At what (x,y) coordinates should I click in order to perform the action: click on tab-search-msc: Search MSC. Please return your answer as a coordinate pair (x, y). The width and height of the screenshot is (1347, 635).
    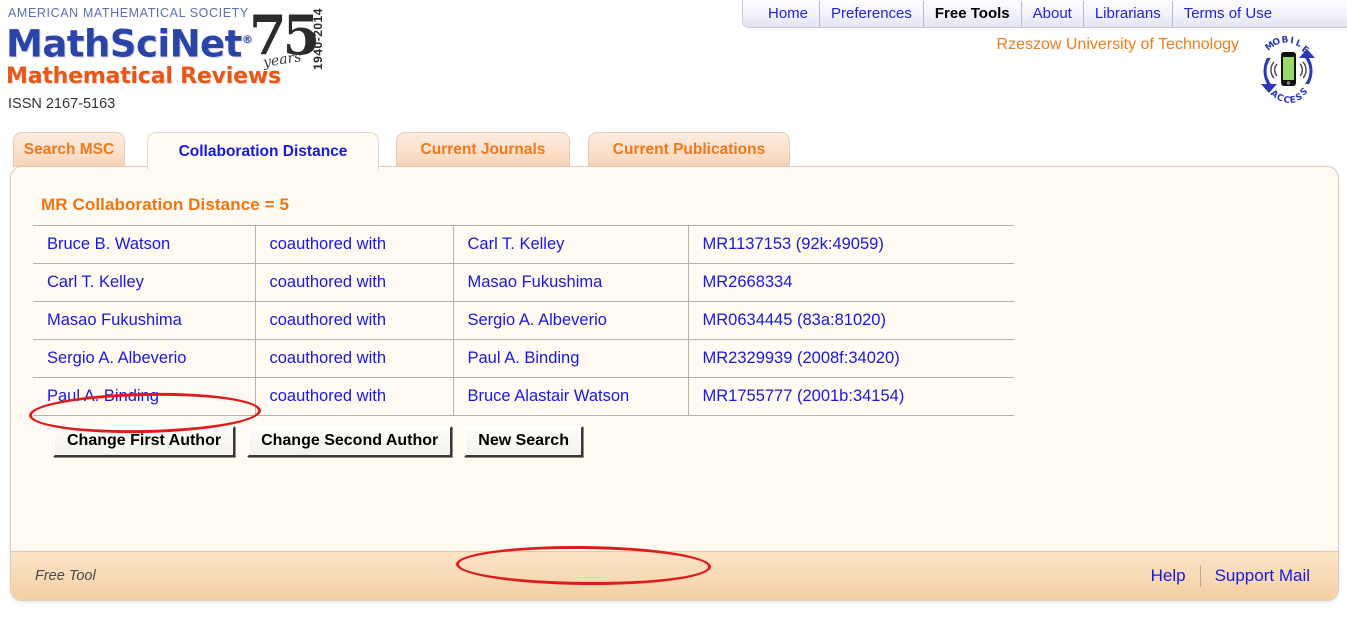
    Looking at the image, I should click on (69, 149).